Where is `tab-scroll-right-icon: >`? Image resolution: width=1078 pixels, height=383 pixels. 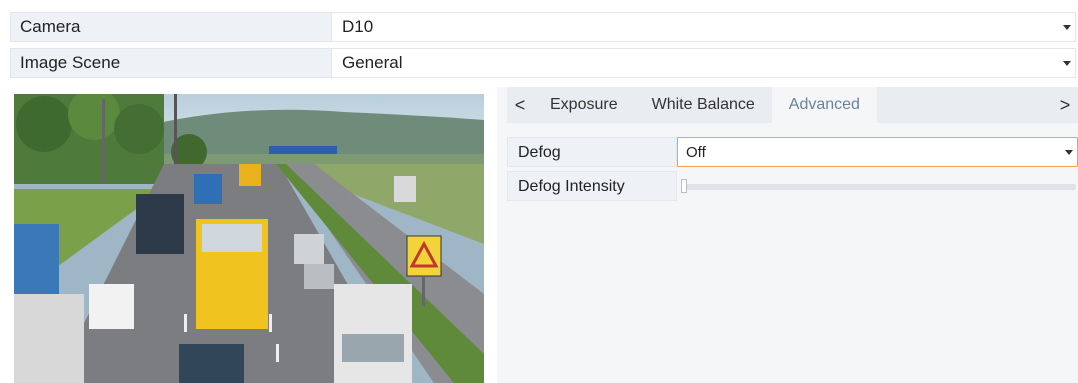
tab-scroll-right-icon: > is located at coordinates (1065, 105).